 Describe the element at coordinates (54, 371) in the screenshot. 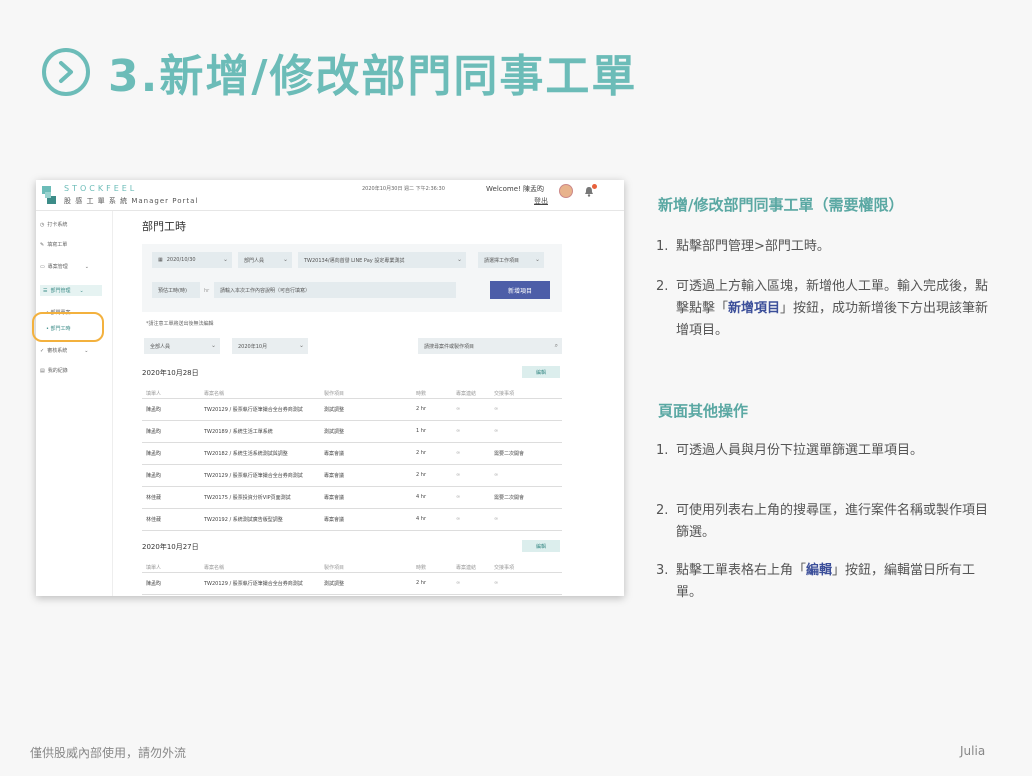

I see `sidebar-item-records: ▤ 我的紀錄` at that location.